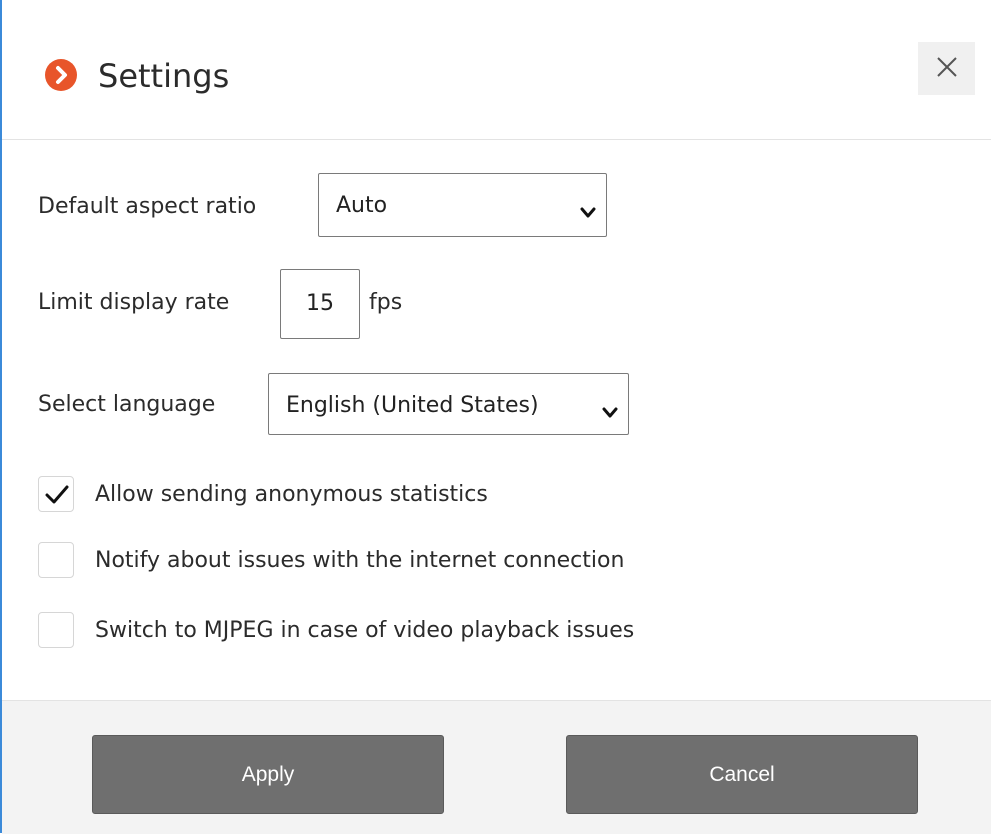 The width and height of the screenshot is (991, 834). What do you see at coordinates (147, 206) in the screenshot?
I see `aspect-ratio-label: Default aspect ratio` at bounding box center [147, 206].